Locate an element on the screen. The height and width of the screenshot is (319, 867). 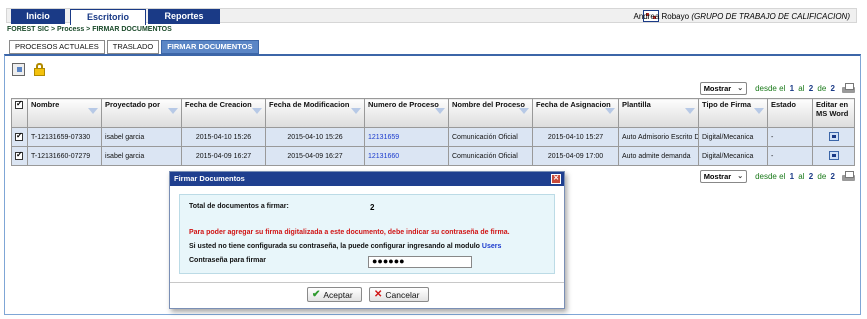
column-header-label: Fecha de Creacion is located at coordinates (218, 104).